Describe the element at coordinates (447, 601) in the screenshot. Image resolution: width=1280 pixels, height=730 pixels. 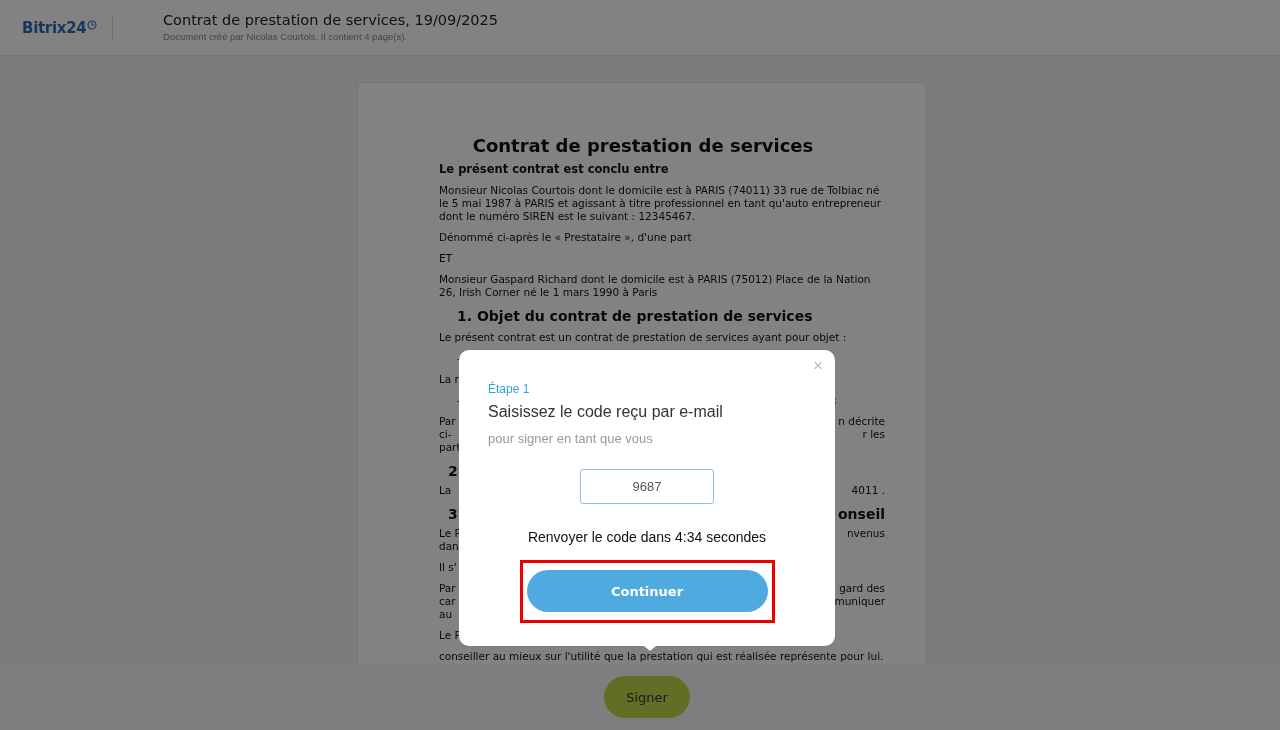
I see `partial-text: car` at that location.